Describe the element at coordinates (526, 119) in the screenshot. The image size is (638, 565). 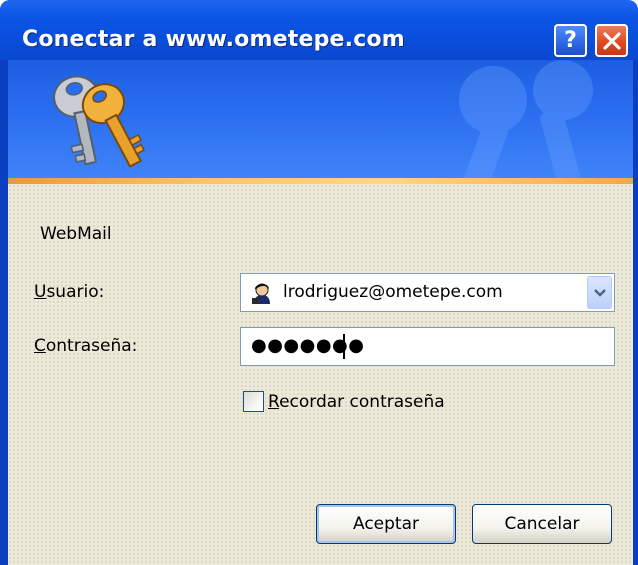
I see `banner-watermark-keys` at that location.